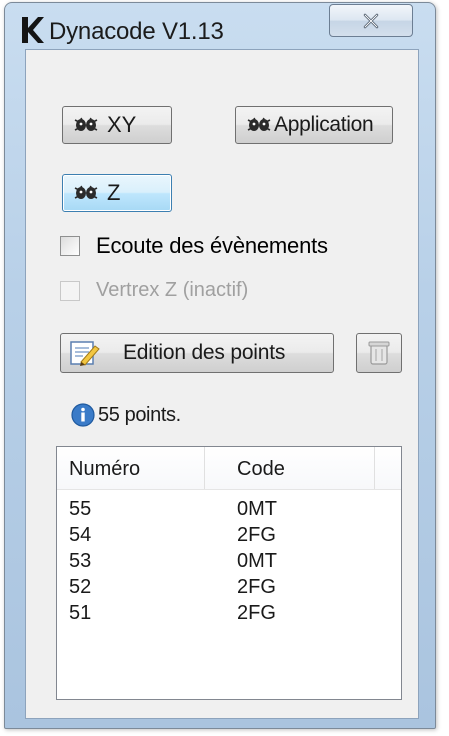 The width and height of the screenshot is (449, 736). I want to click on cell-numero: 51, so click(80, 613).